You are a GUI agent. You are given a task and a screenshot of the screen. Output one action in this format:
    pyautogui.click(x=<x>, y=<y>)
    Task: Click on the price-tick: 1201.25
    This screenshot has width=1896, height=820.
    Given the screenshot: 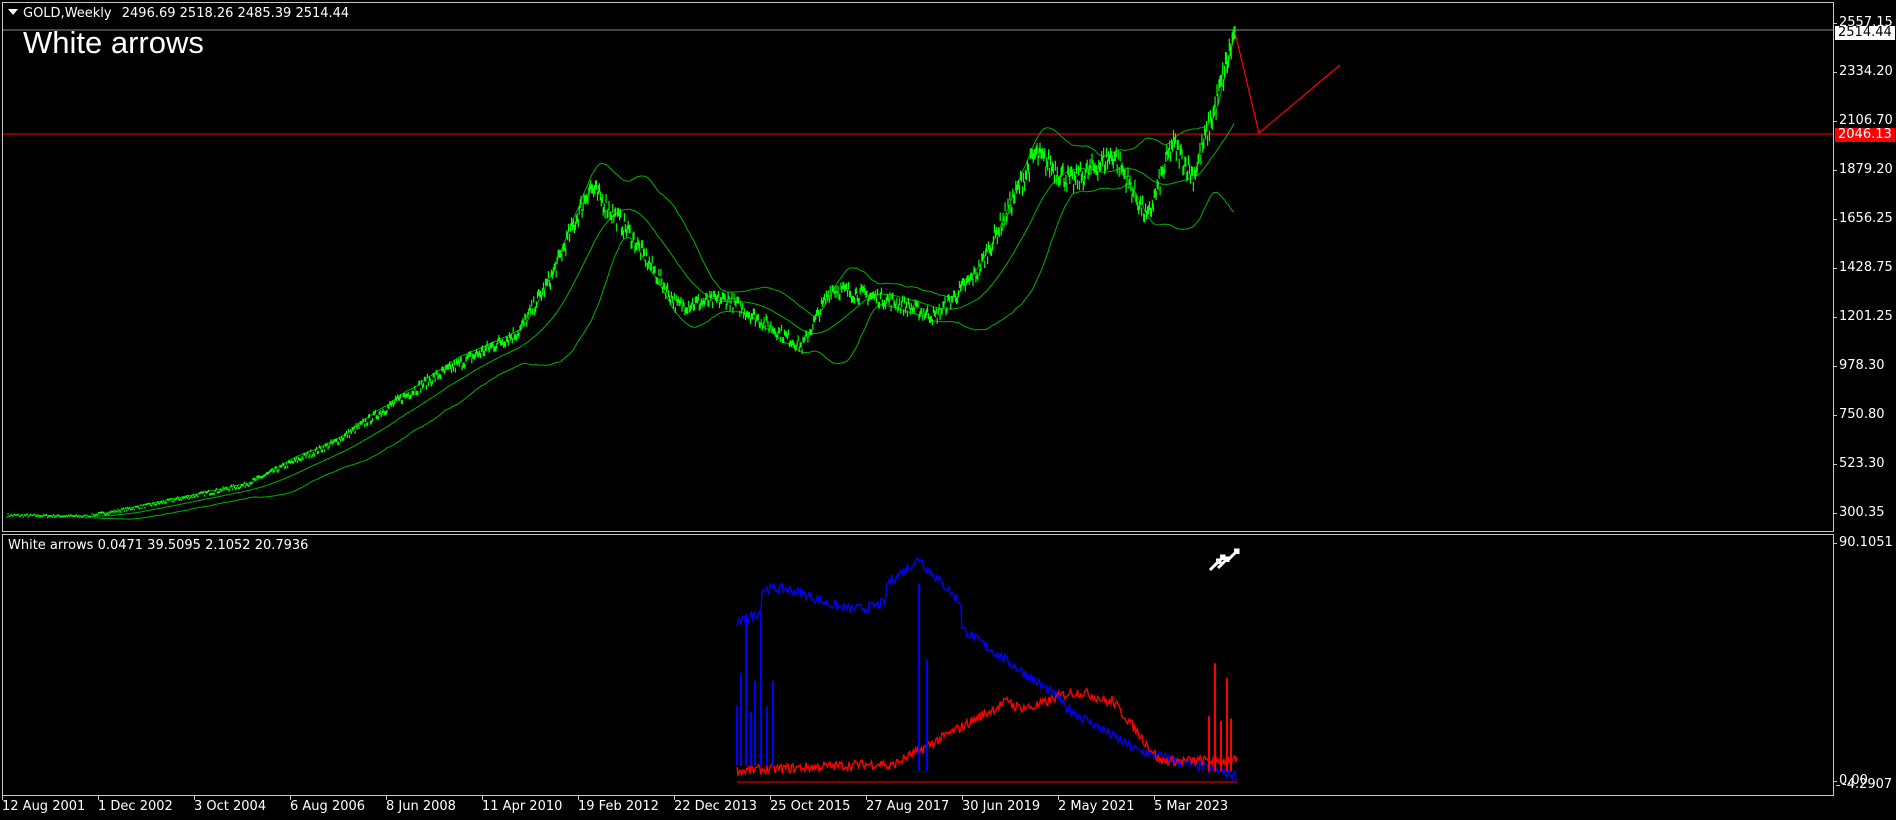 What is the action you would take?
    pyautogui.click(x=1863, y=316)
    